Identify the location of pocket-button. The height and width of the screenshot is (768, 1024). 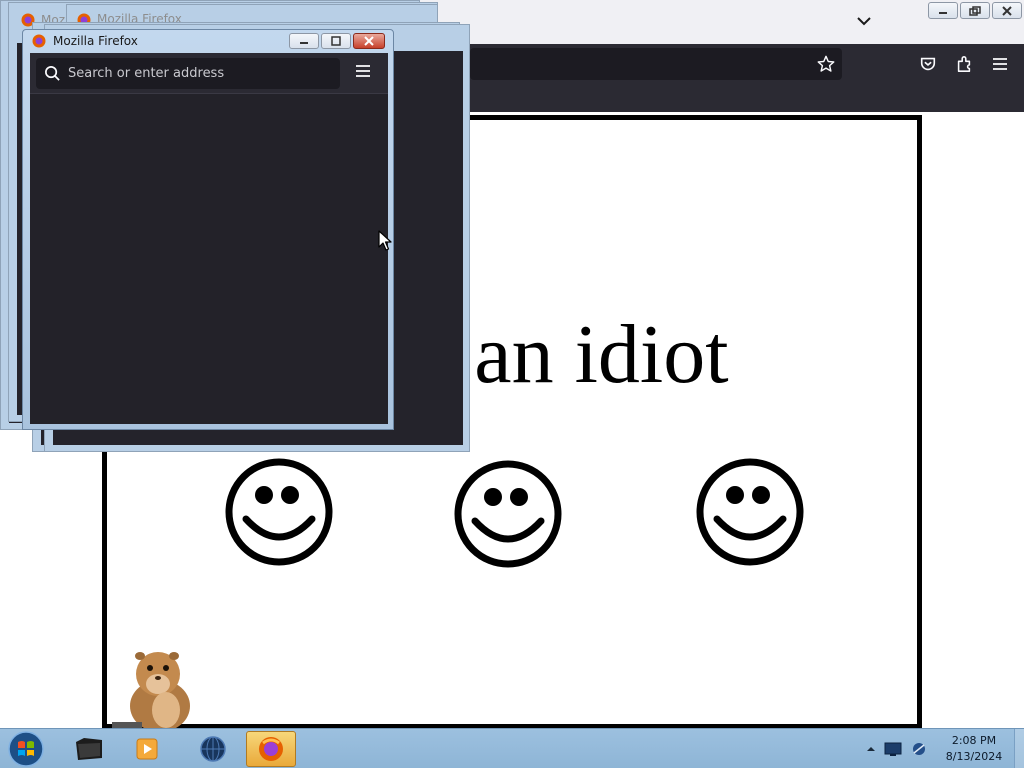
(928, 64).